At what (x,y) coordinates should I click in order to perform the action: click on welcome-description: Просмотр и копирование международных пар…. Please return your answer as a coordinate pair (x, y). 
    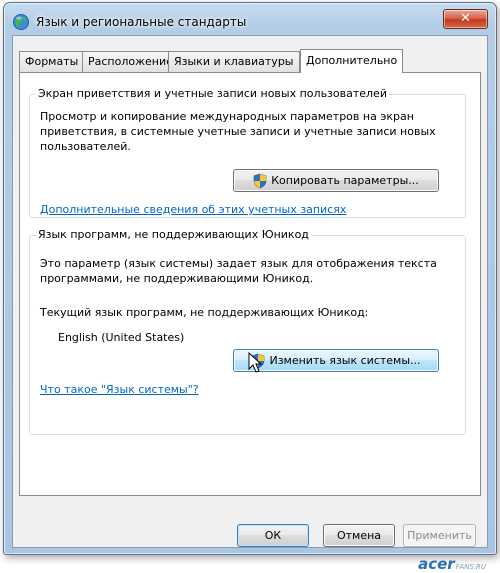
    Looking at the image, I should click on (238, 131).